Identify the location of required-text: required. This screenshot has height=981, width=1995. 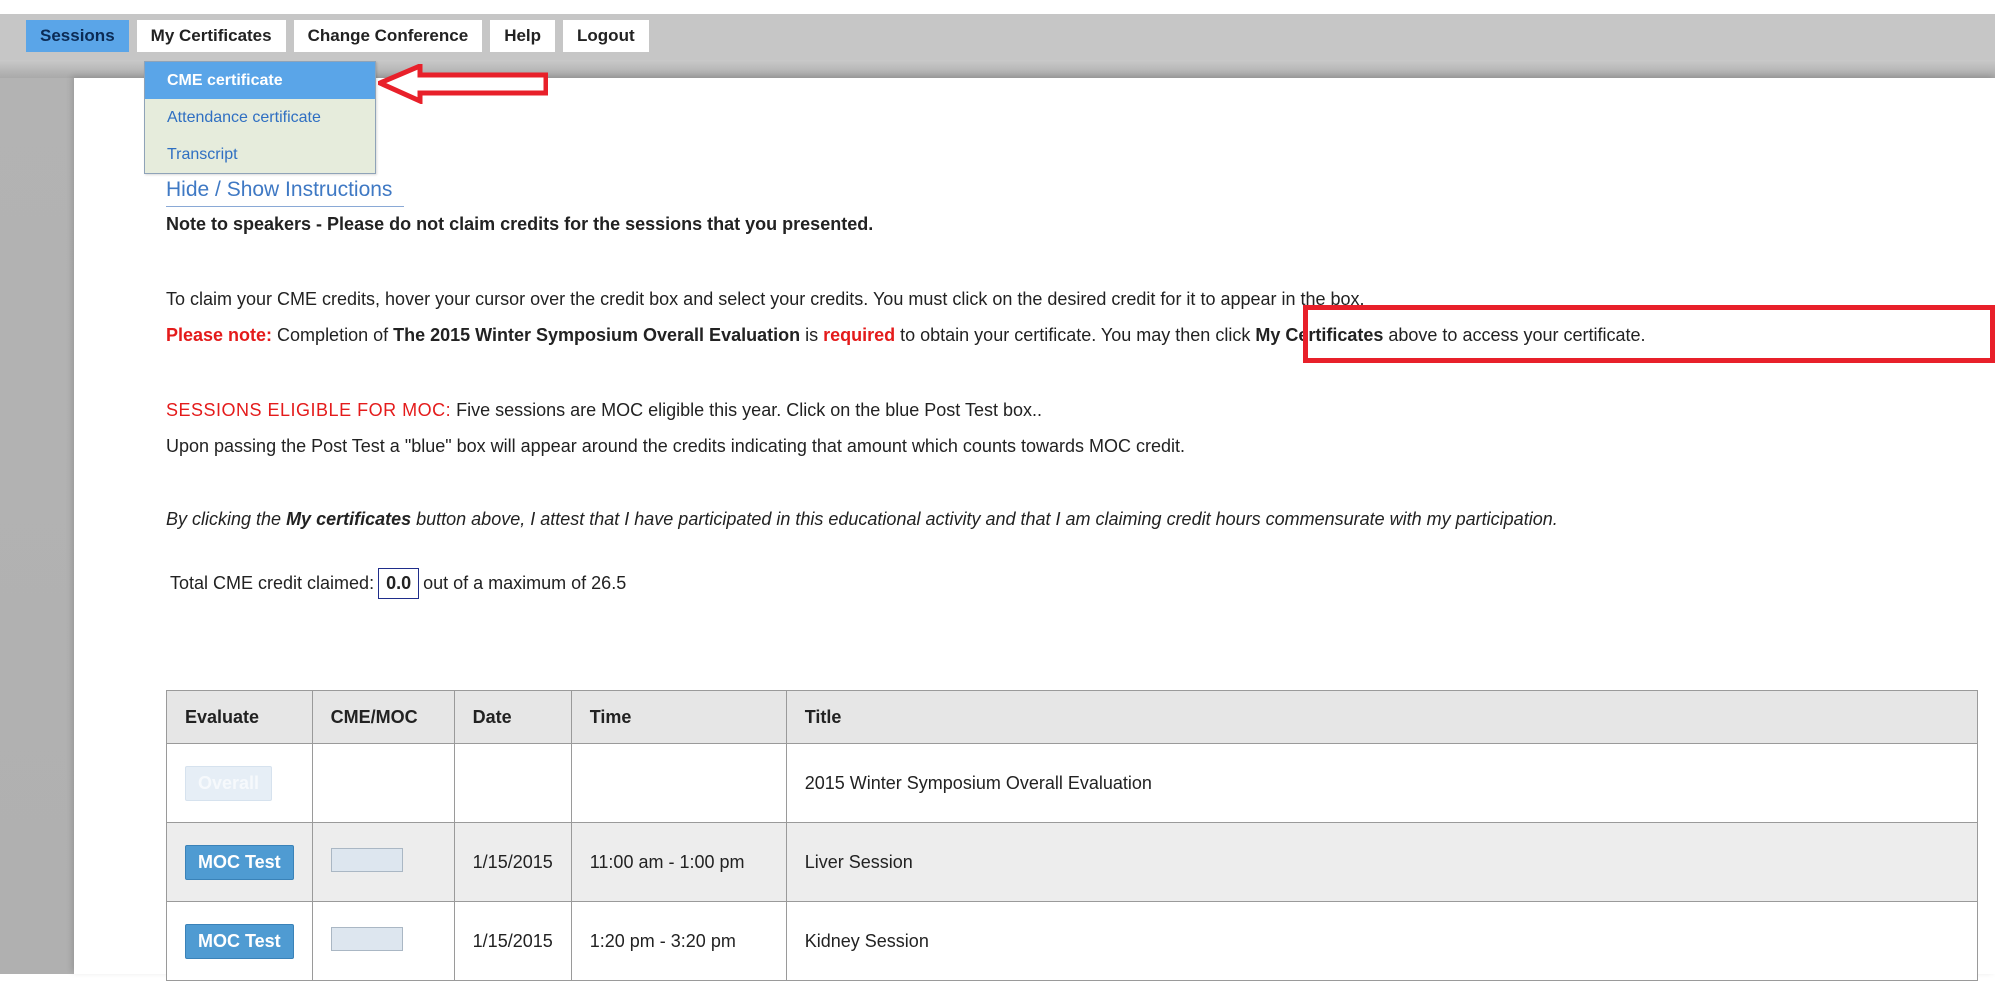
(859, 335).